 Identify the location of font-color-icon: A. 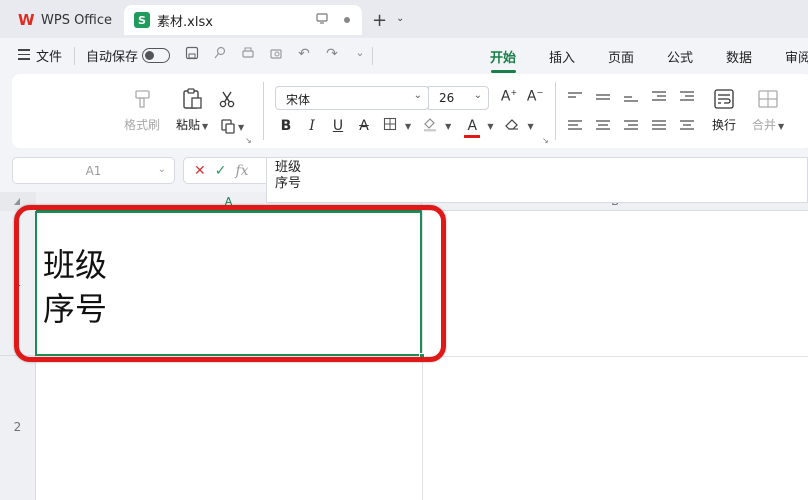
(472, 128).